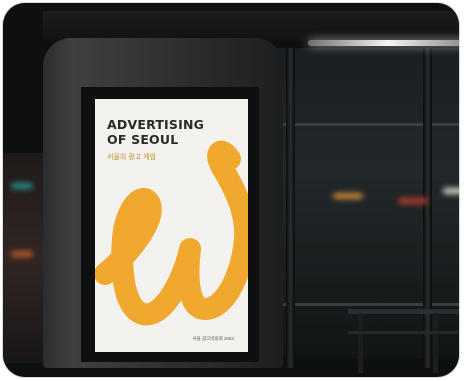  I want to click on poster-subtitle: 서울의 광고 게임, so click(131, 157).